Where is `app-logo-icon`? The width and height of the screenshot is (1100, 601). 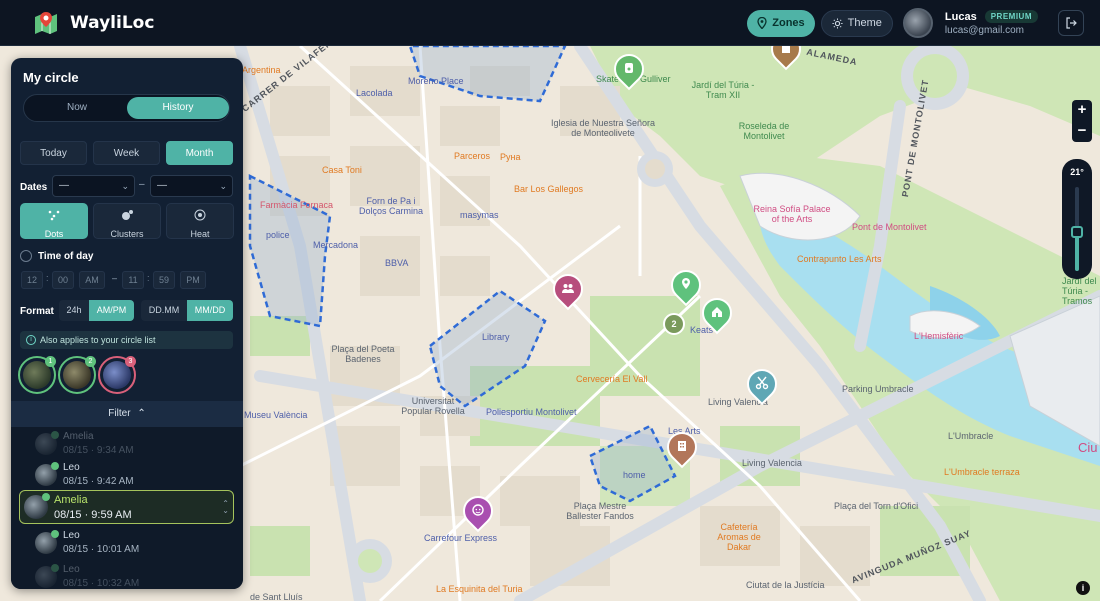 app-logo-icon is located at coordinates (46, 23).